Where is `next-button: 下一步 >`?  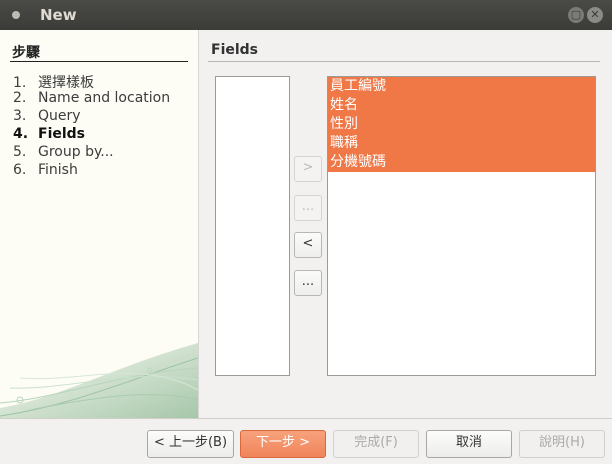 next-button: 下一步 > is located at coordinates (283, 444).